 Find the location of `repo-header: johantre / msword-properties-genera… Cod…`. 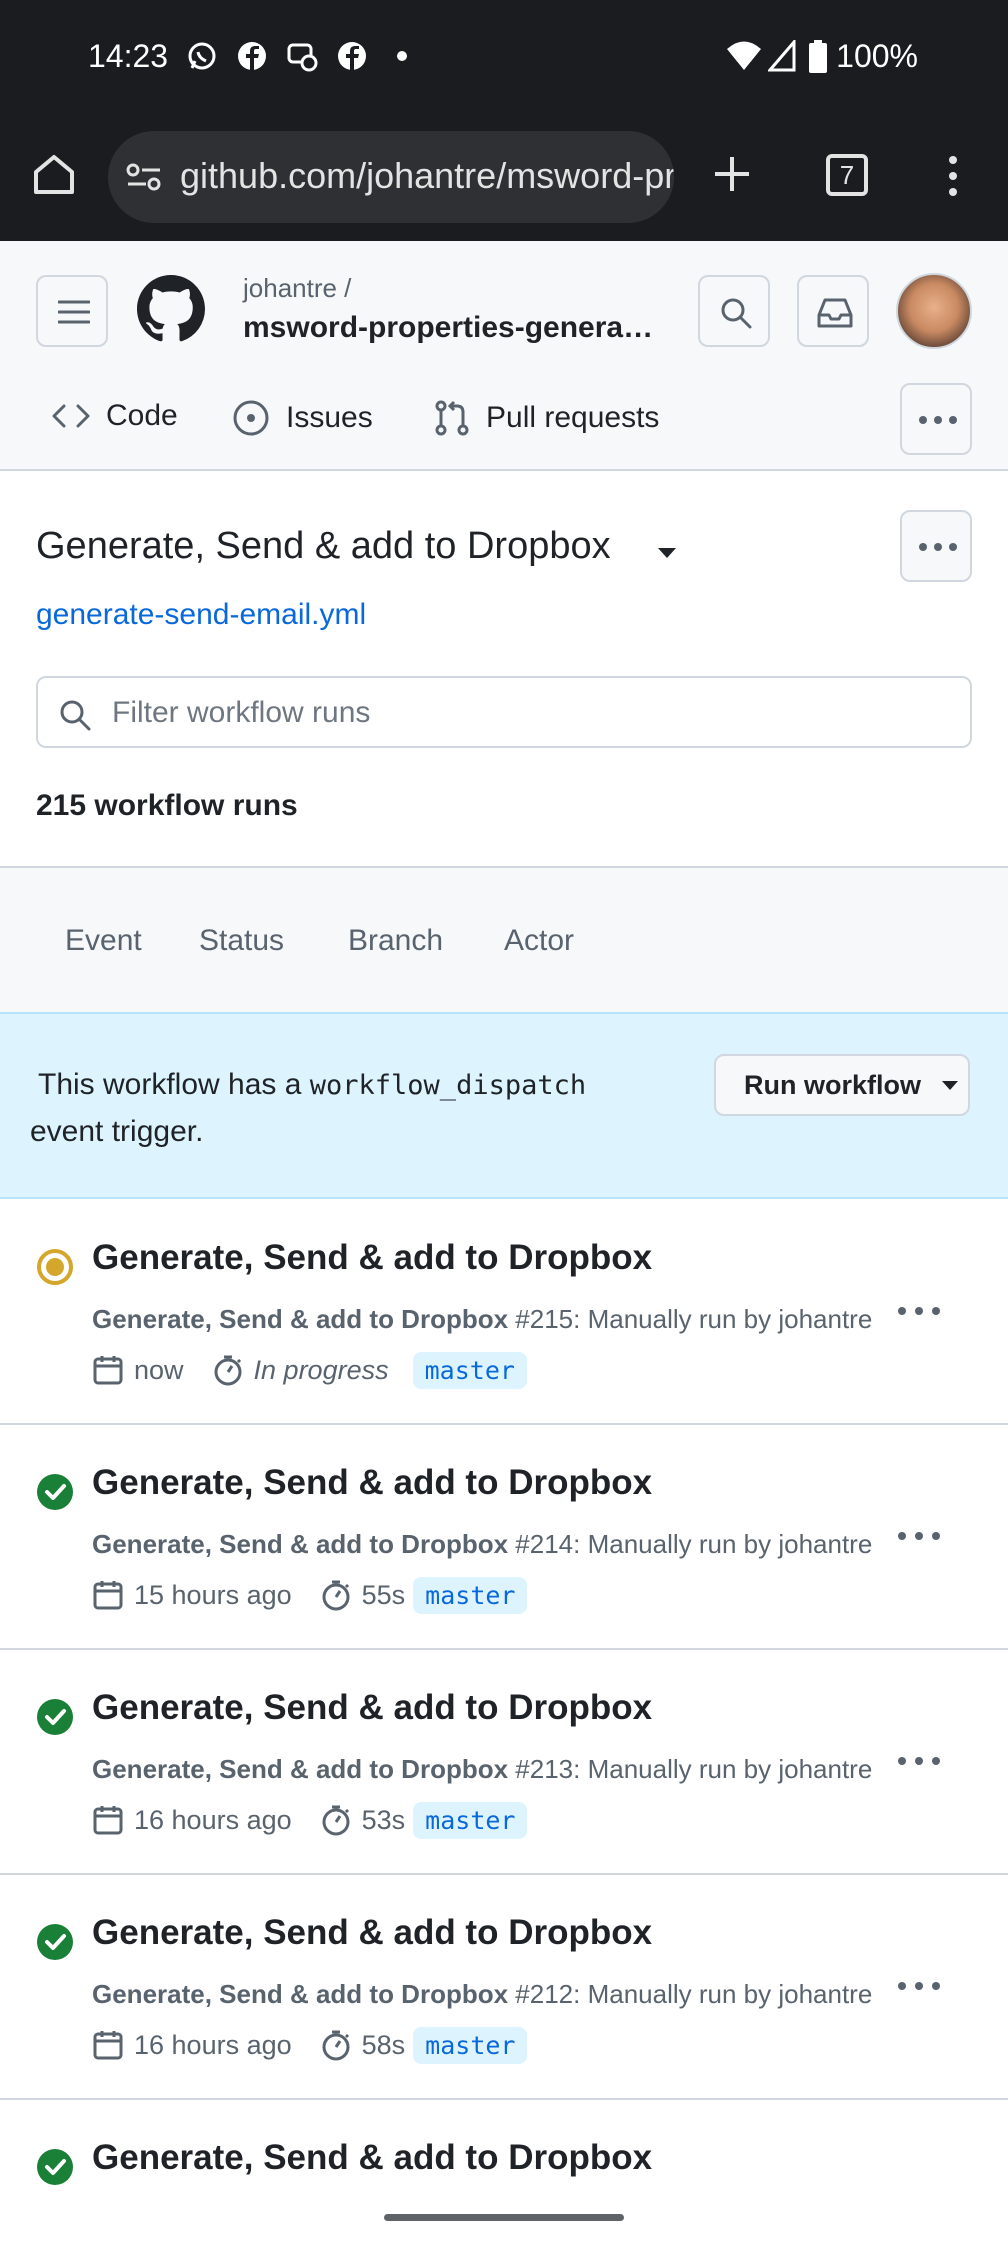

repo-header: johantre / msword-properties-genera… Cod… is located at coordinates (504, 356).